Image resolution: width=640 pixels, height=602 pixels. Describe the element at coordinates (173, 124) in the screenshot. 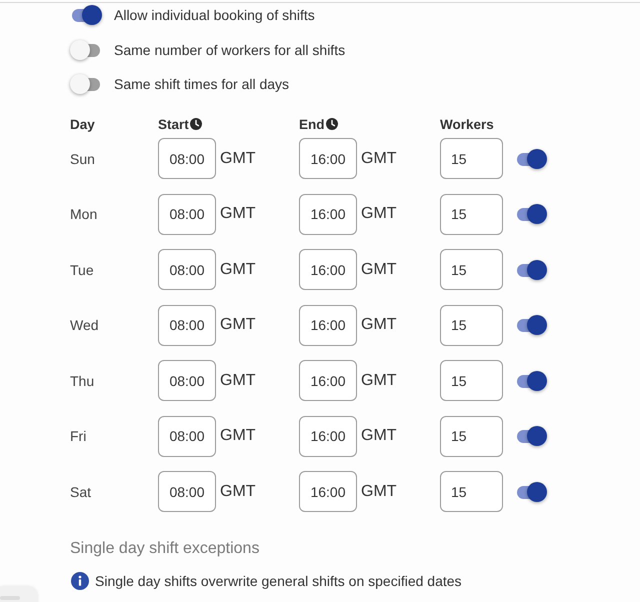

I see `column-header: Start` at that location.